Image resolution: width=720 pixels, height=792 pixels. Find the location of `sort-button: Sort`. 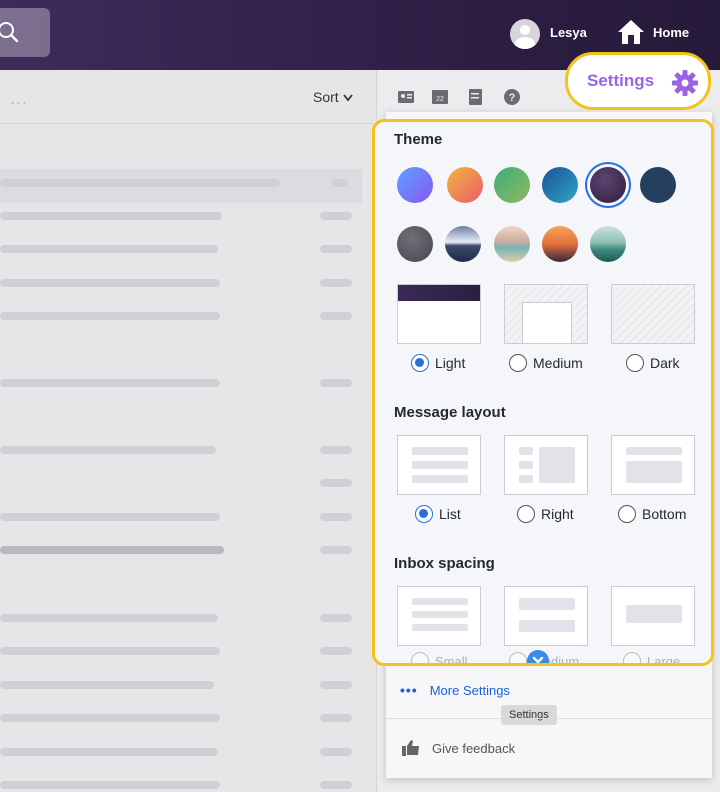

sort-button: Sort is located at coordinates (333, 97).